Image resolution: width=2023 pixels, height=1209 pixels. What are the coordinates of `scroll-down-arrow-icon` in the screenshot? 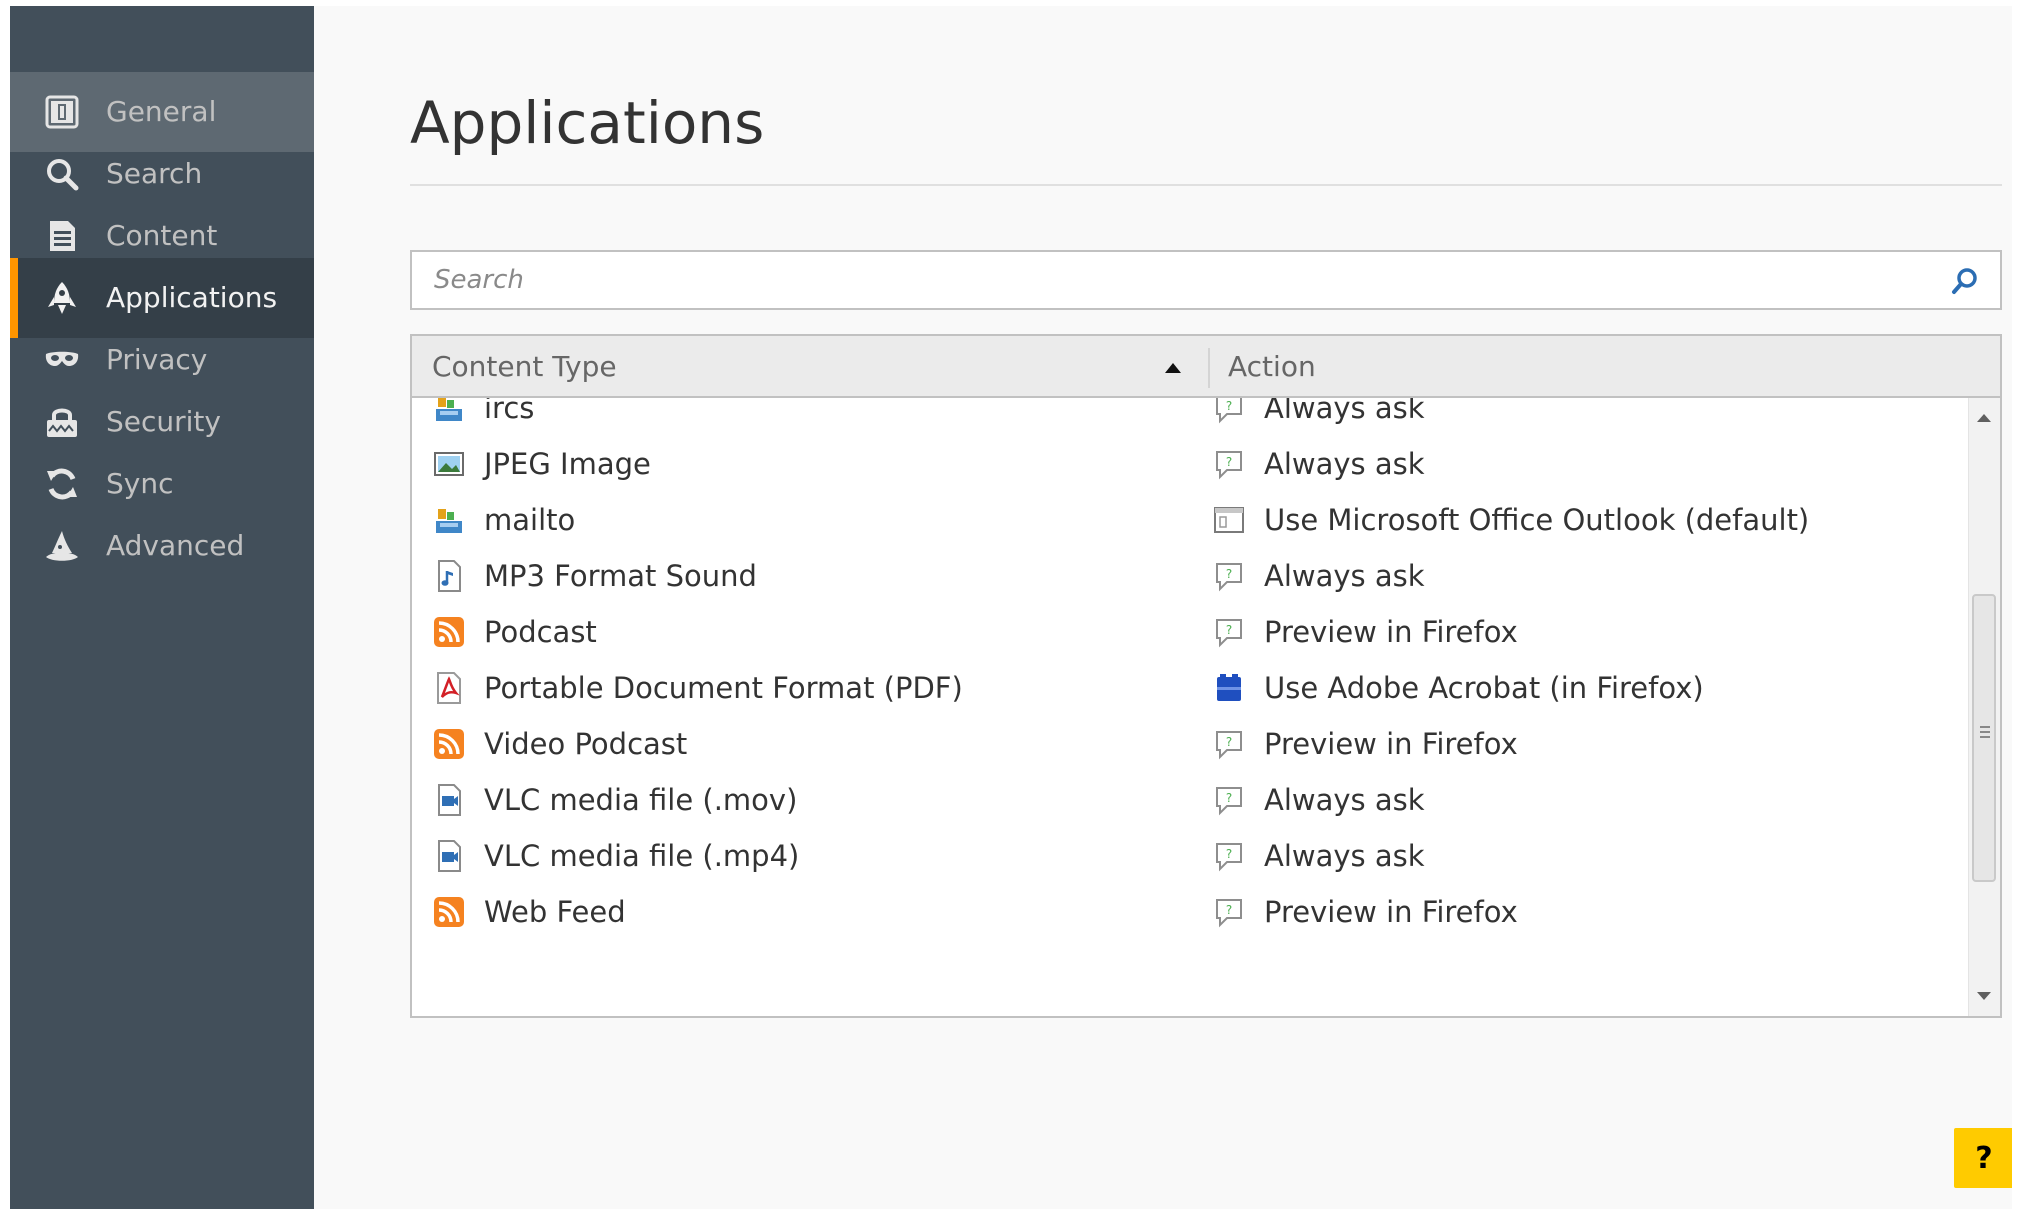 It's located at (1984, 996).